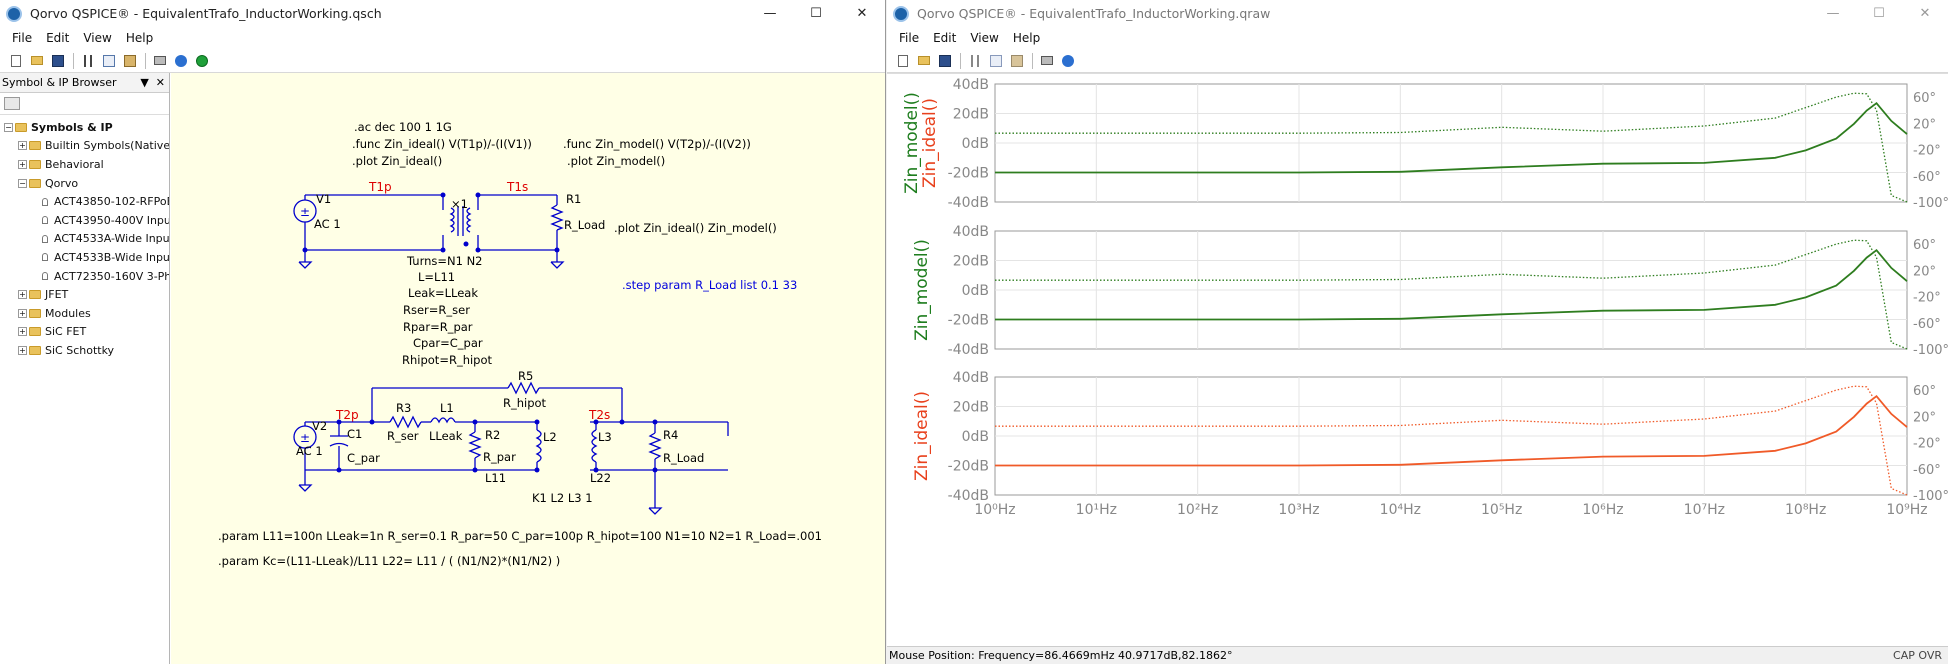 Image resolution: width=1948 pixels, height=664 pixels. What do you see at coordinates (84, 294) in the screenshot?
I see `tree-folder: + JFET` at bounding box center [84, 294].